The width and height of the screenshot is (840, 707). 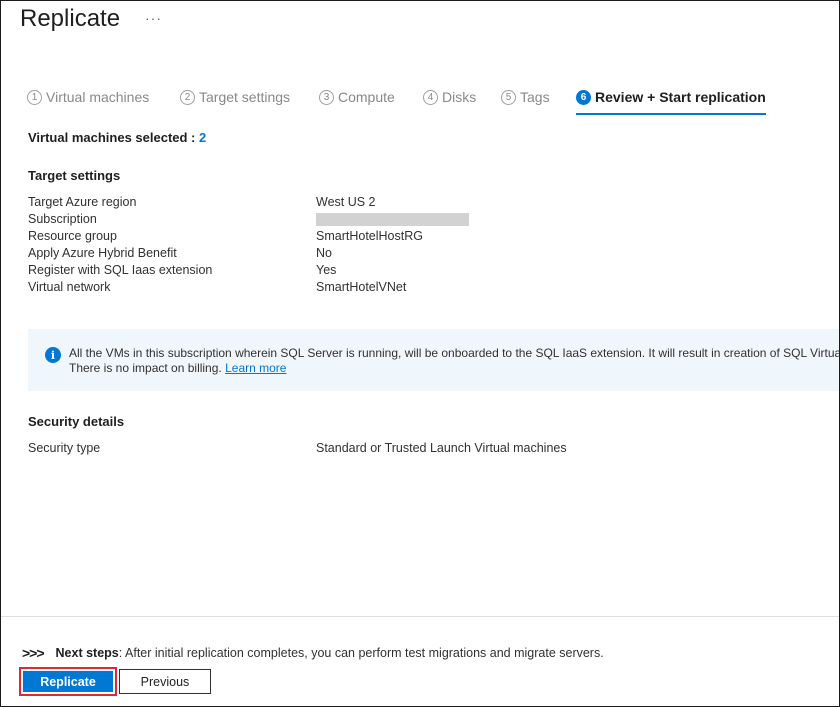 I want to click on row-key: Virtual network, so click(x=69, y=287).